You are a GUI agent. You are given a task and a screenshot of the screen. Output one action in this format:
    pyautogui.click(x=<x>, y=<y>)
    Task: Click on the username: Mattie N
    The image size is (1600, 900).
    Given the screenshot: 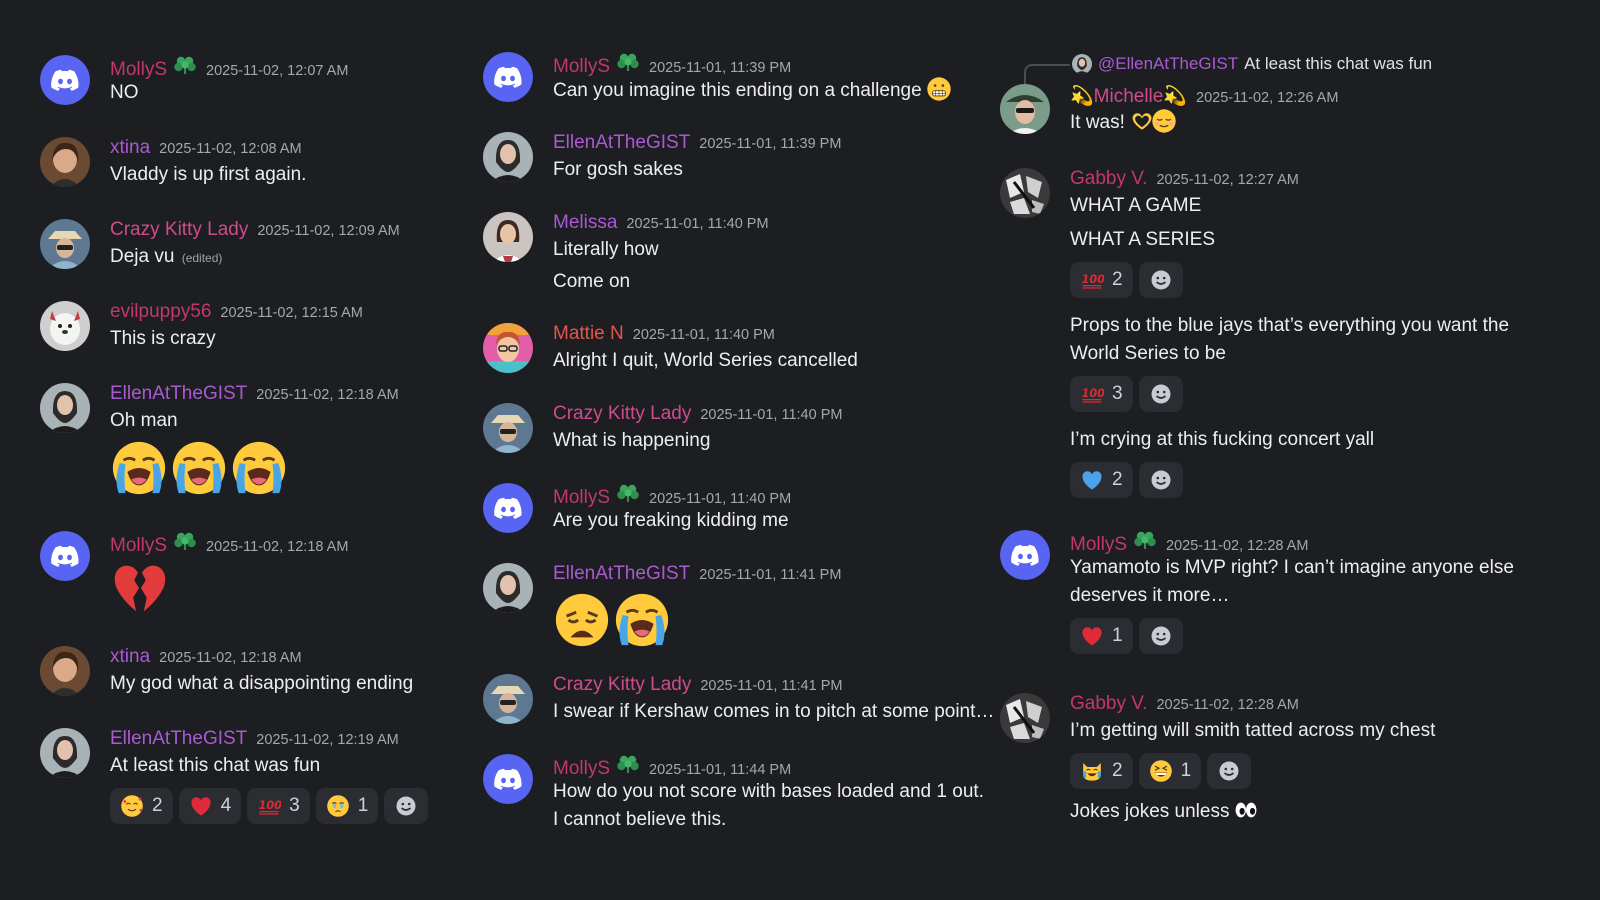 What is the action you would take?
    pyautogui.click(x=588, y=334)
    